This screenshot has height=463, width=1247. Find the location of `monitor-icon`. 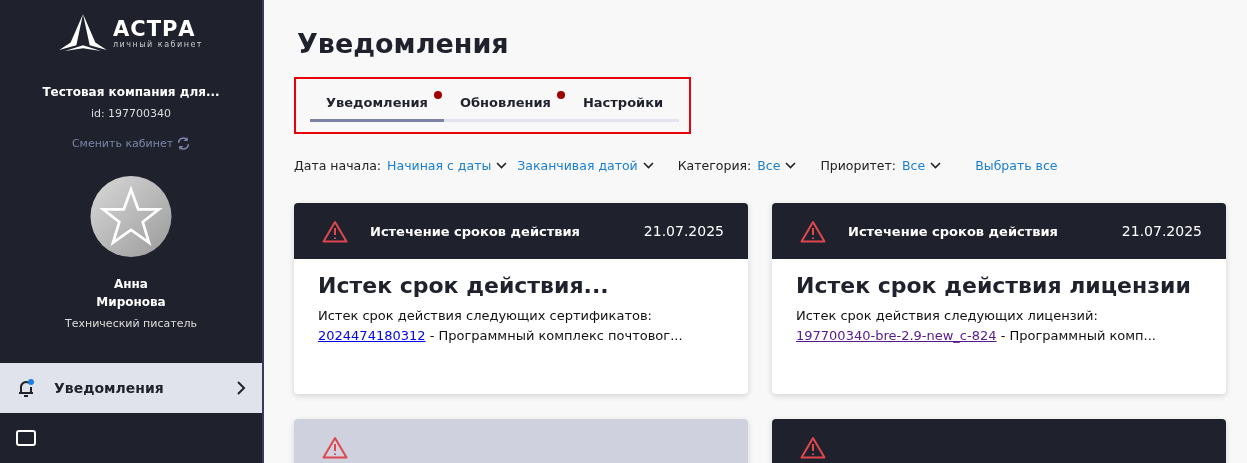

monitor-icon is located at coordinates (26, 438).